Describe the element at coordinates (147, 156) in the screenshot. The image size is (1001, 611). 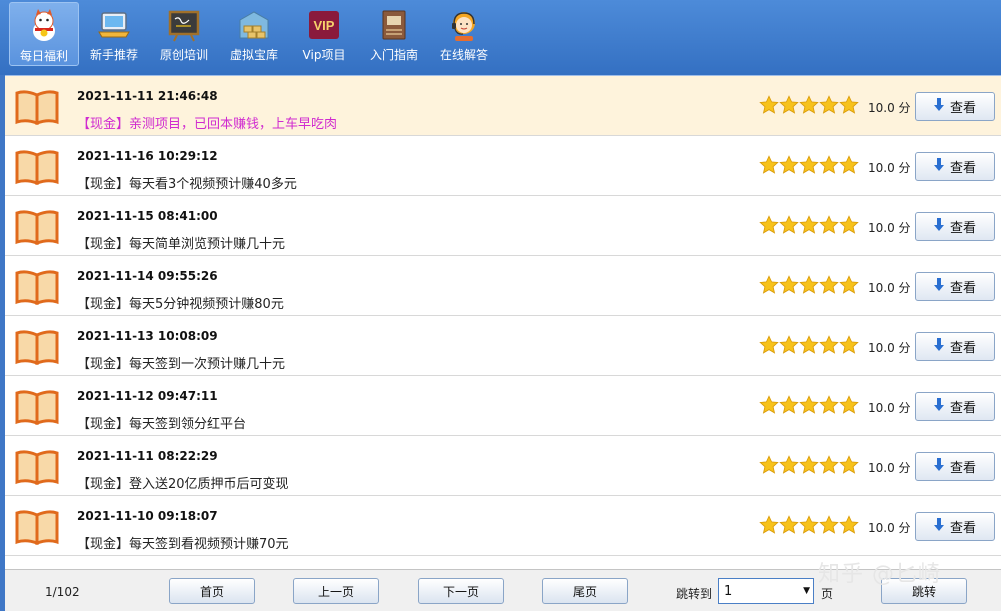
I see `row-date: 2021-11-16 10:29:12` at that location.